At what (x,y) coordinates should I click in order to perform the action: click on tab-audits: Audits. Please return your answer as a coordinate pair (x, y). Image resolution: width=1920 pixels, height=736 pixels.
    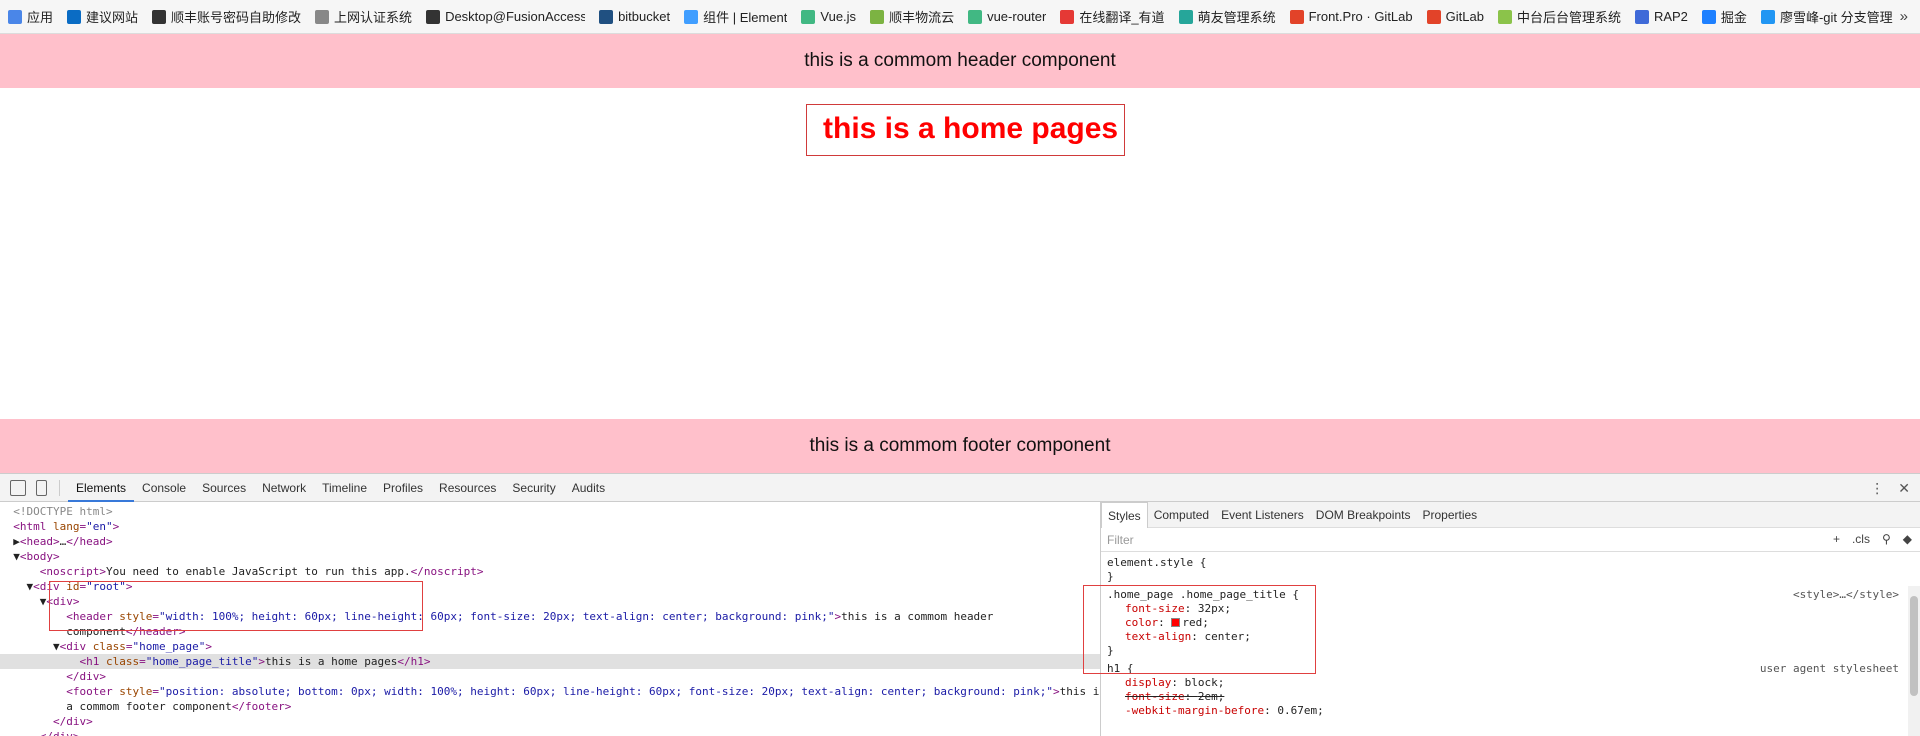
    Looking at the image, I should click on (588, 488).